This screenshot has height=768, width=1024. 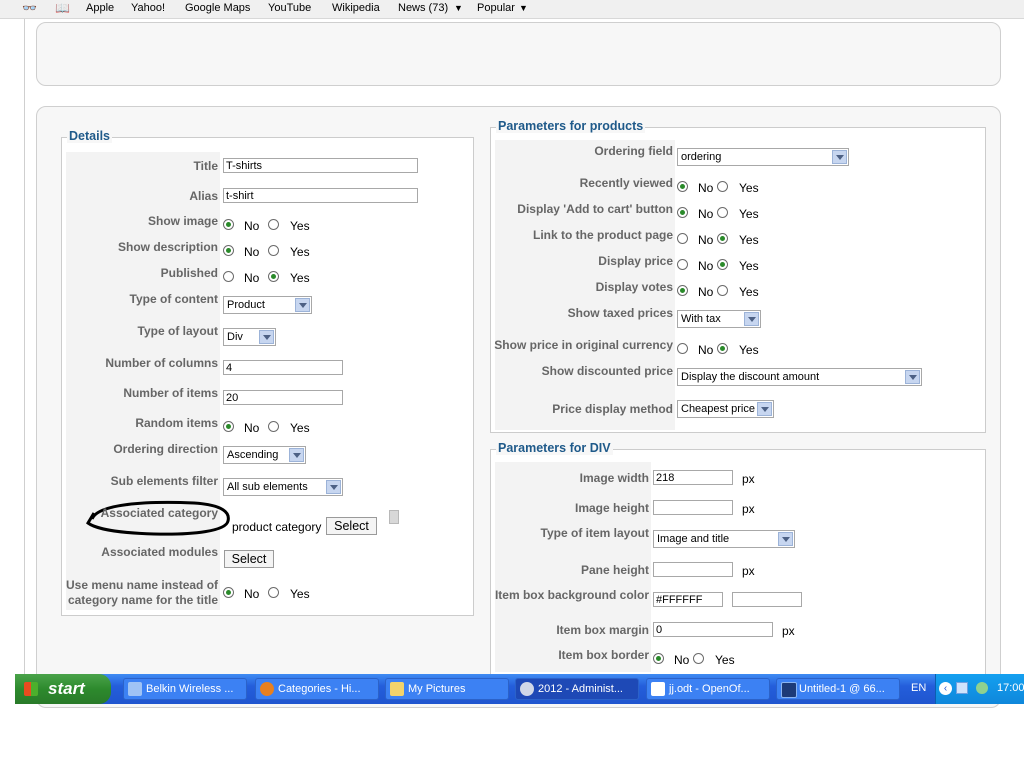 What do you see at coordinates (423, 8) in the screenshot?
I see `bookmark-news: News (73)` at bounding box center [423, 8].